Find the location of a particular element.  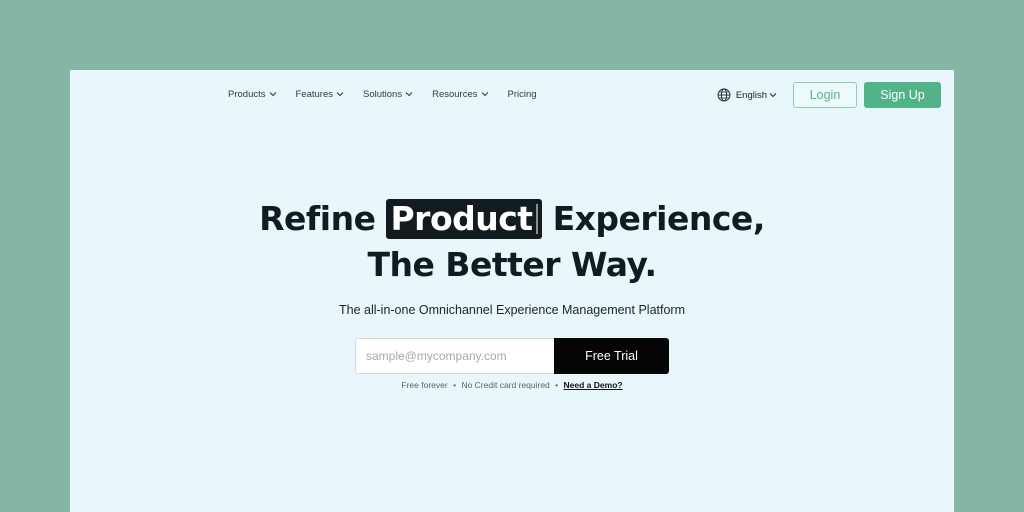

fineprint-no-credit-card: No Credit card required is located at coordinates (505, 385).